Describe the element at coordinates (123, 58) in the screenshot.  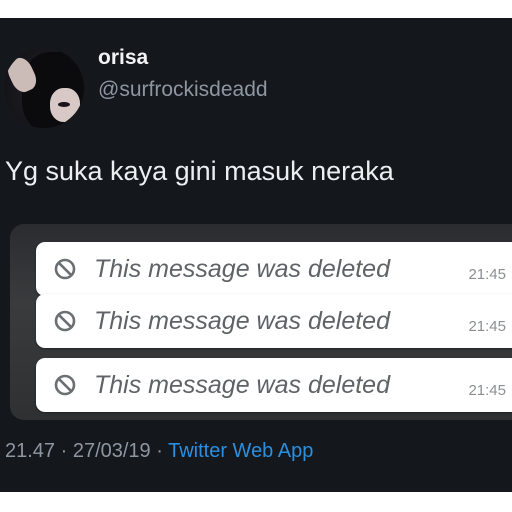
I see `display-name: orisa` at that location.